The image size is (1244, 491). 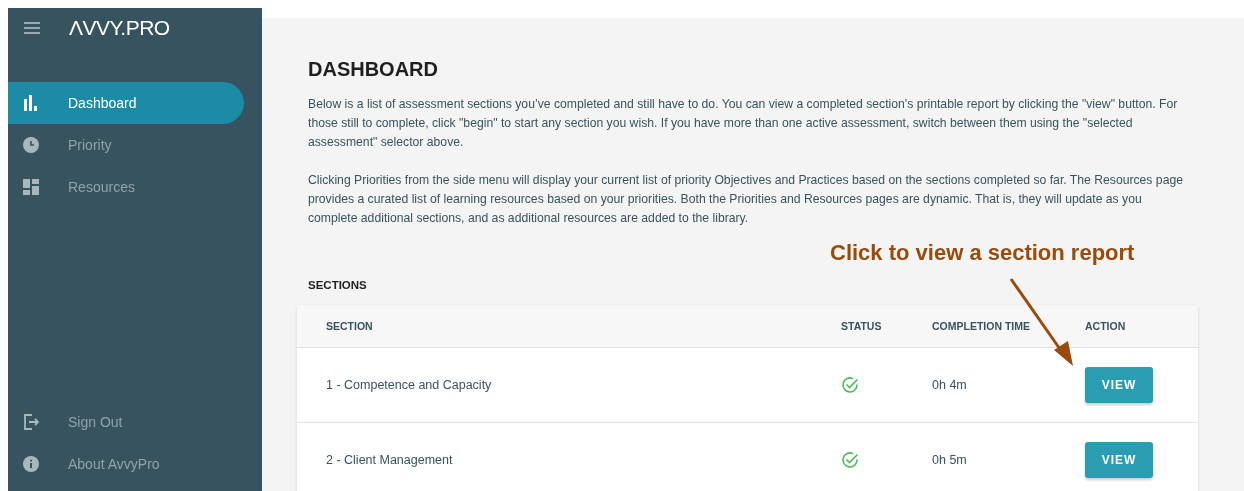 What do you see at coordinates (135, 187) in the screenshot?
I see `nav-item: Resources` at bounding box center [135, 187].